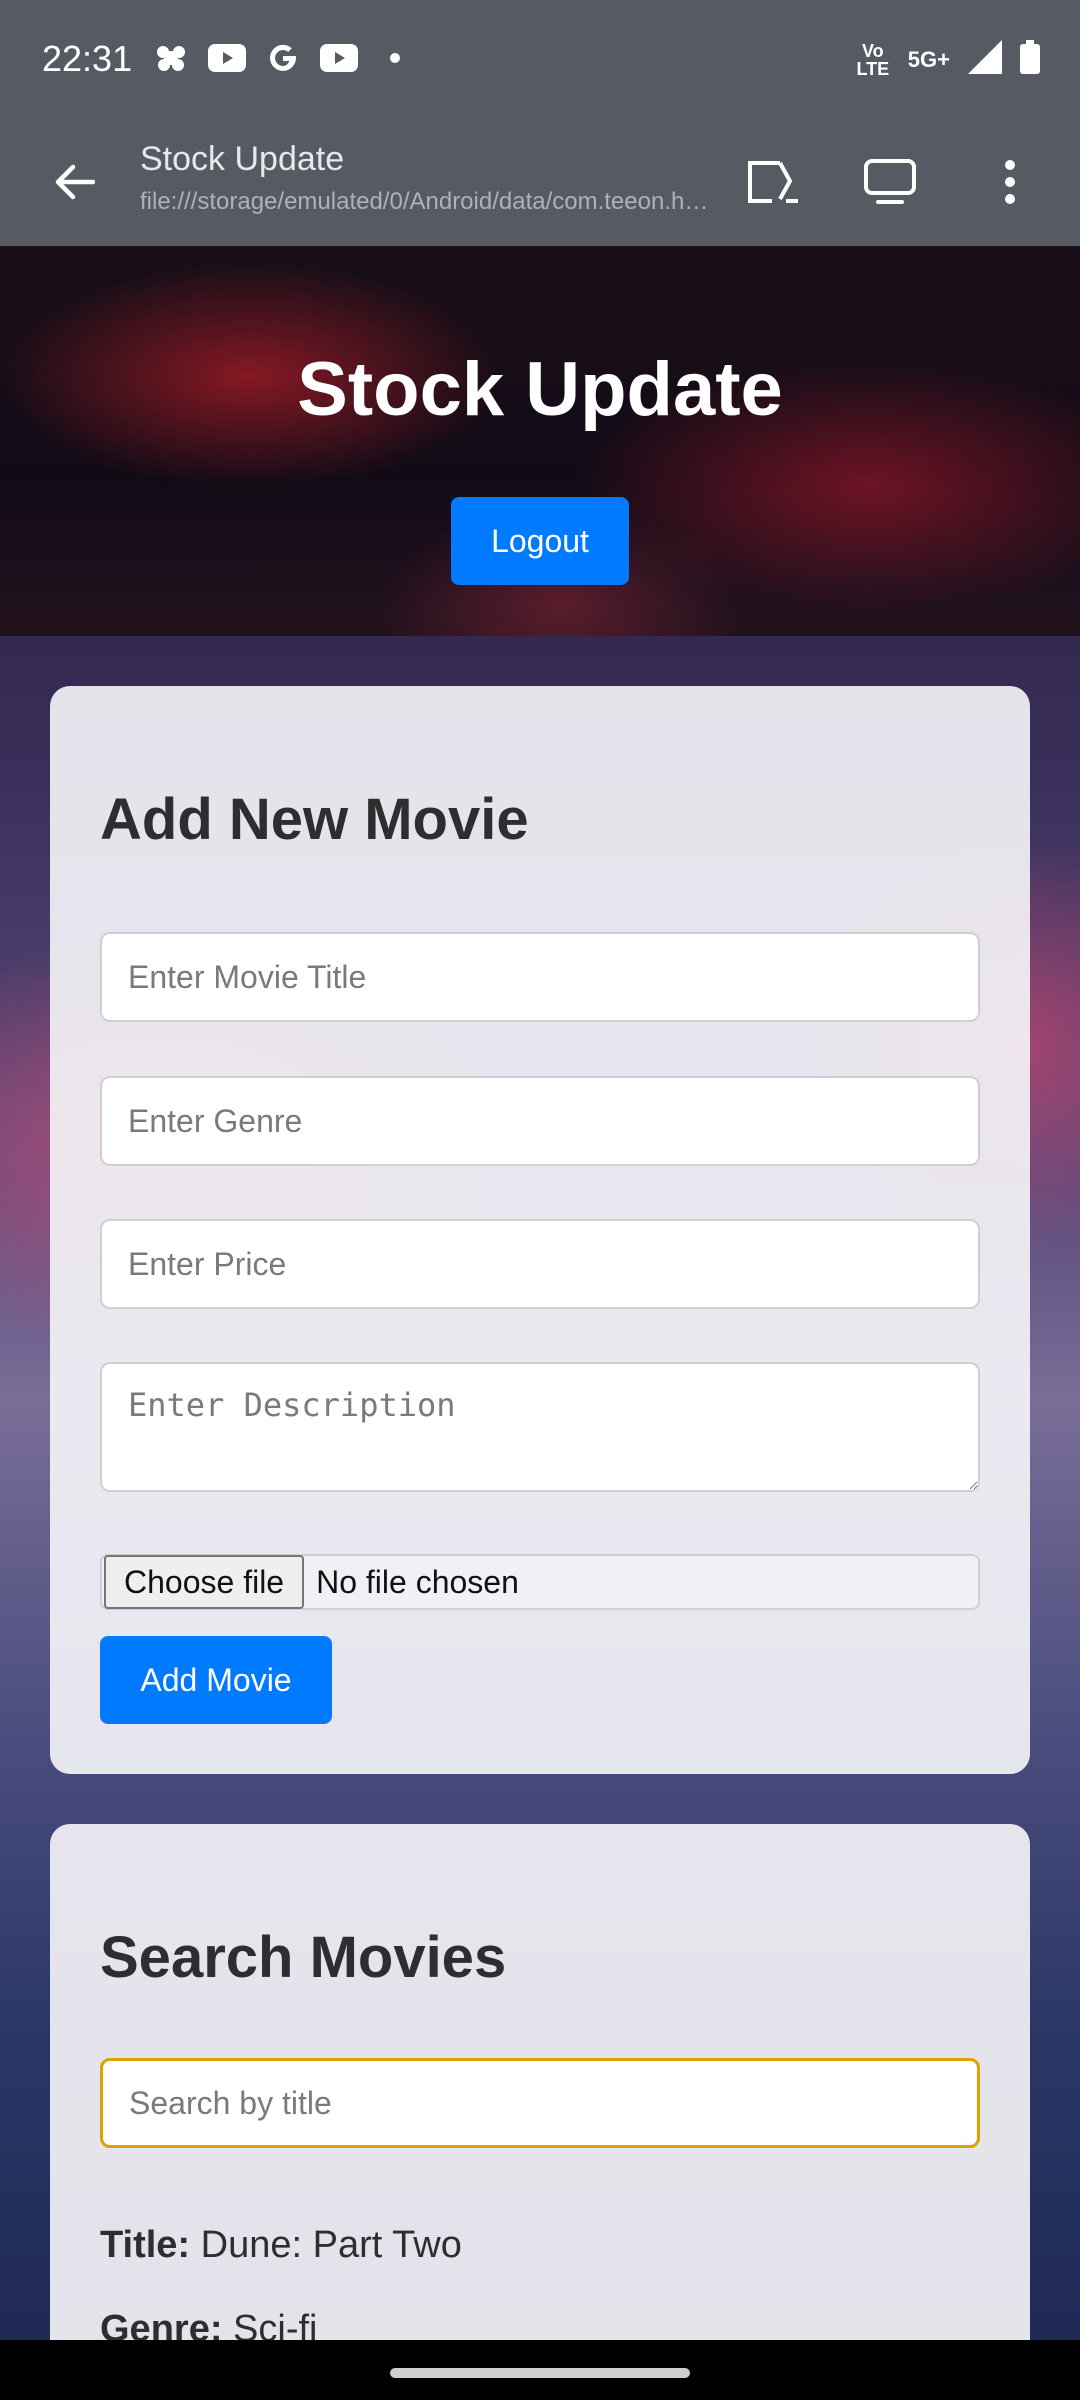  I want to click on toolbar-title: Stock Update, so click(242, 159).